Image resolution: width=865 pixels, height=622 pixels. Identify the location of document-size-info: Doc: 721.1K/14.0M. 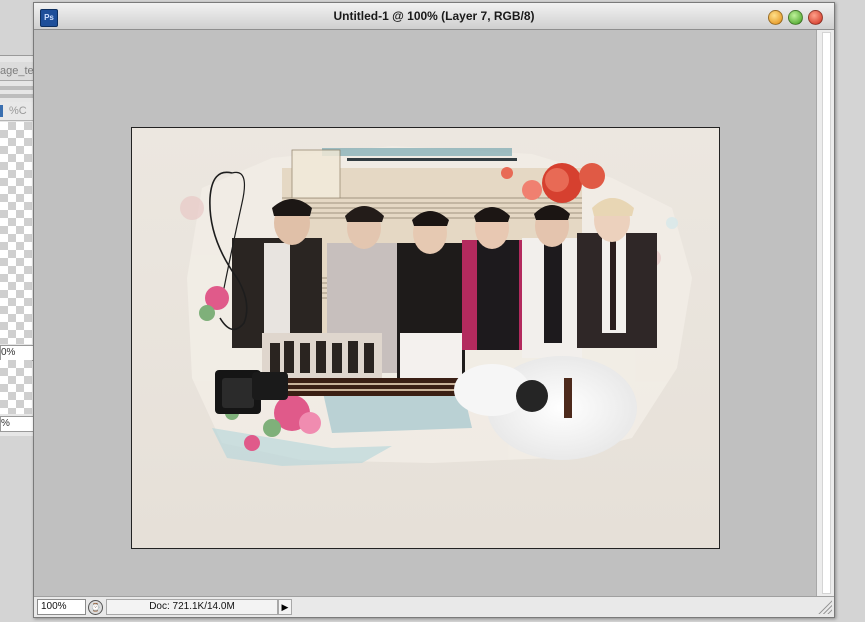
(192, 607).